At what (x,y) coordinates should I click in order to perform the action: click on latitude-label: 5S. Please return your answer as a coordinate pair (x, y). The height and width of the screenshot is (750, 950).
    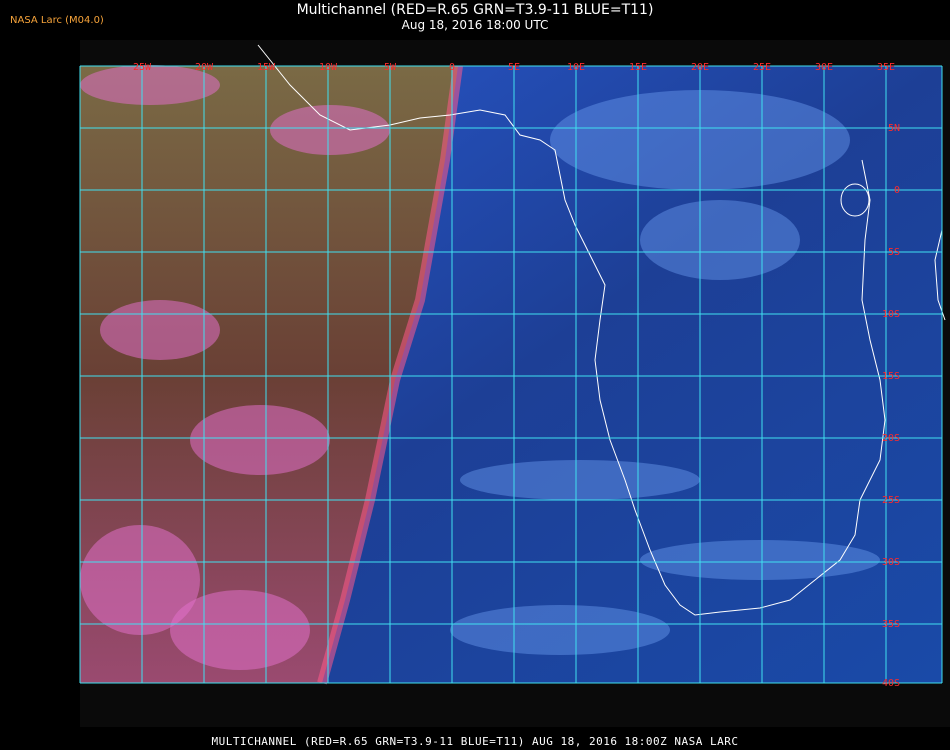
    Looking at the image, I should click on (894, 252).